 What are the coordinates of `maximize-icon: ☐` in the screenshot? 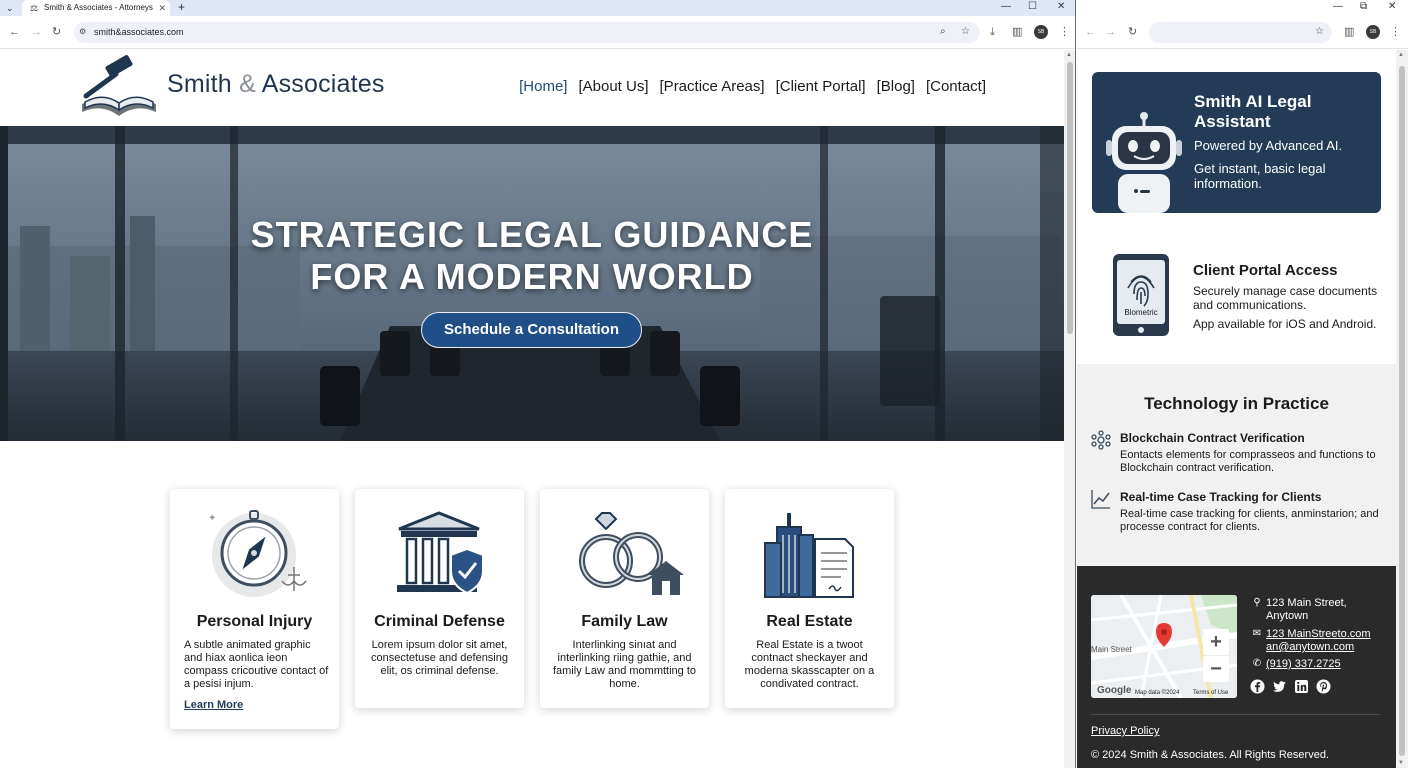 It's located at (1032, 7).